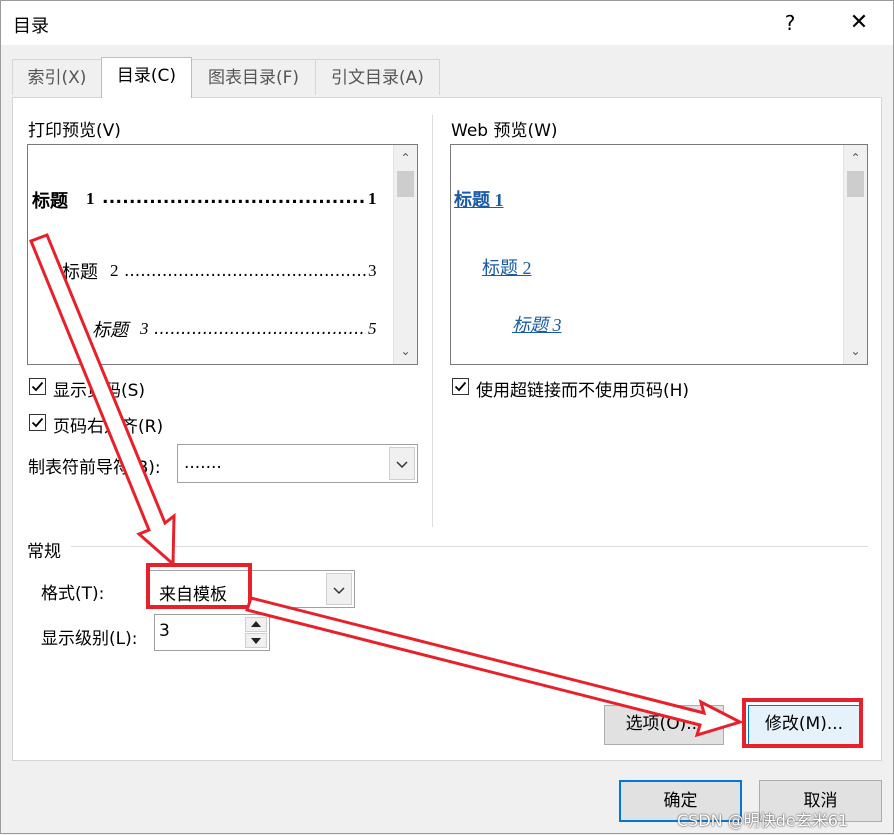  I want to click on tab-authorities: 引文目录(A), so click(377, 77).